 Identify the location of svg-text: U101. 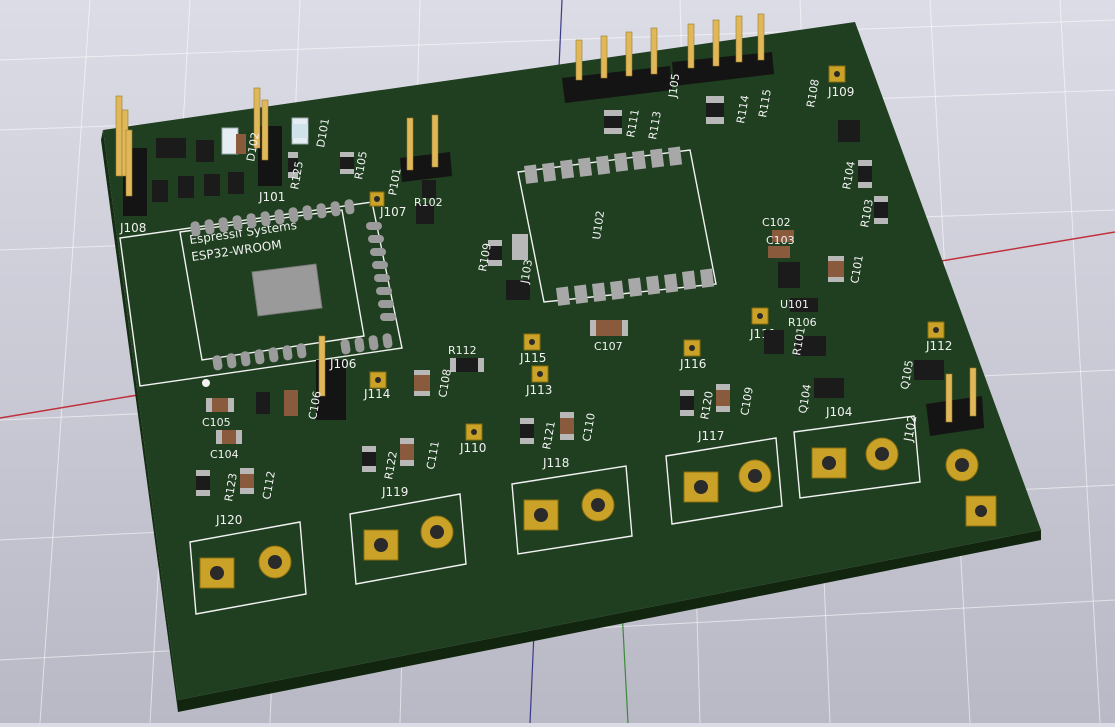
(794, 304).